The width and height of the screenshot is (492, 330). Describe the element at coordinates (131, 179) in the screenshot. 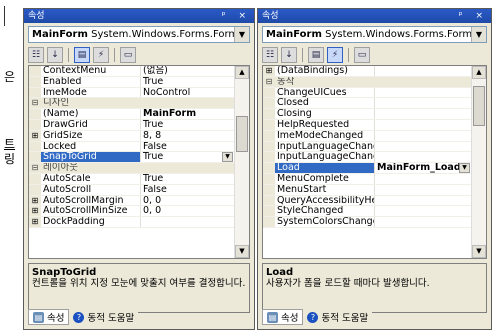

I see `property-row: AutoScale True` at that location.